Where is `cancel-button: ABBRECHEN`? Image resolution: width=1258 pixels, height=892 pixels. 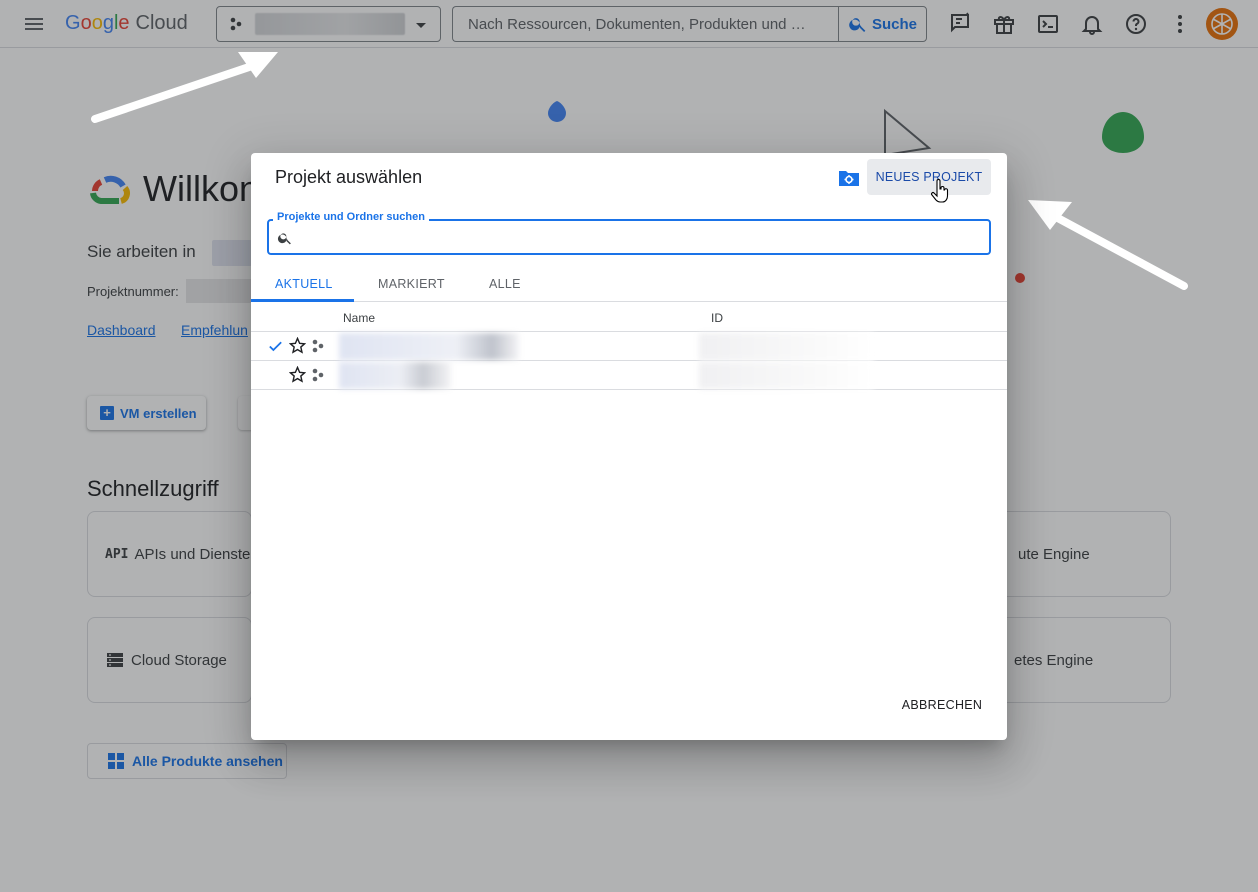 cancel-button: ABBRECHEN is located at coordinates (942, 705).